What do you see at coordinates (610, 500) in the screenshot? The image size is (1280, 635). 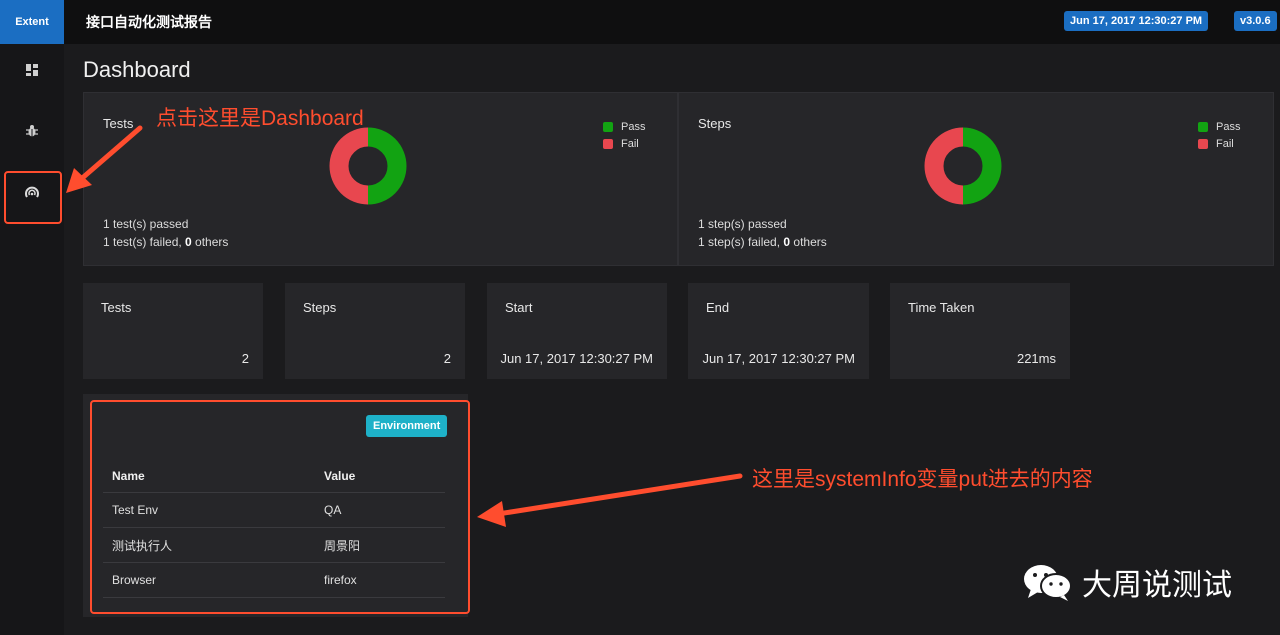 I see `arrow-to-environment` at bounding box center [610, 500].